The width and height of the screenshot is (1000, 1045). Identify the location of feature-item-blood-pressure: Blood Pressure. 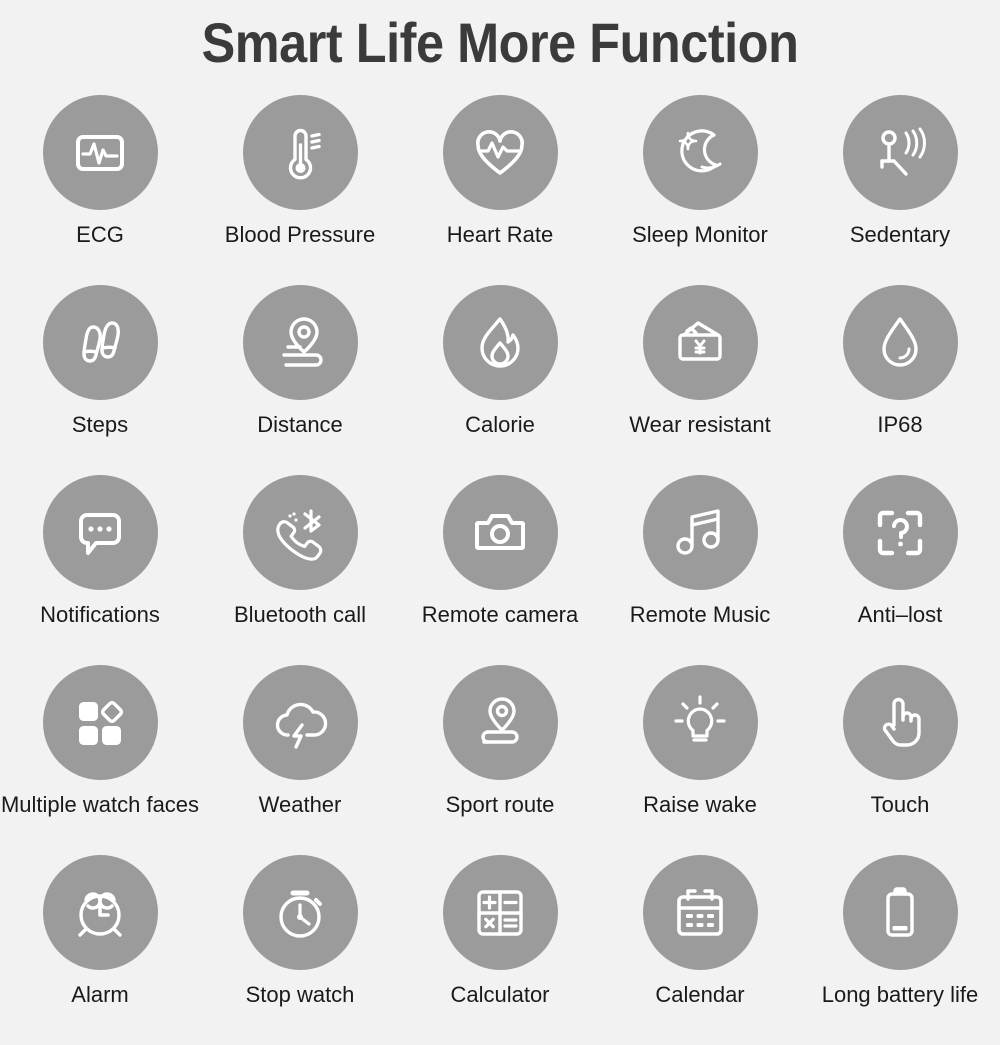
(300, 190).